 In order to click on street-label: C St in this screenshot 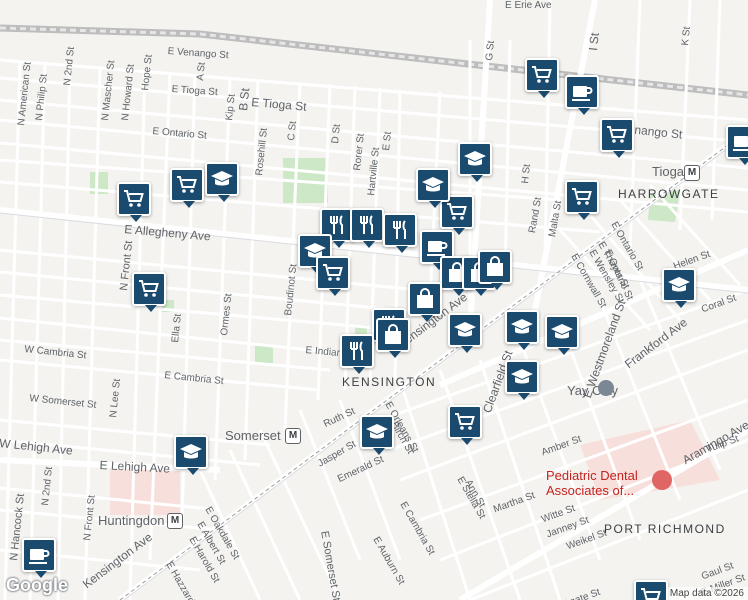, I will do `click(292, 131)`.